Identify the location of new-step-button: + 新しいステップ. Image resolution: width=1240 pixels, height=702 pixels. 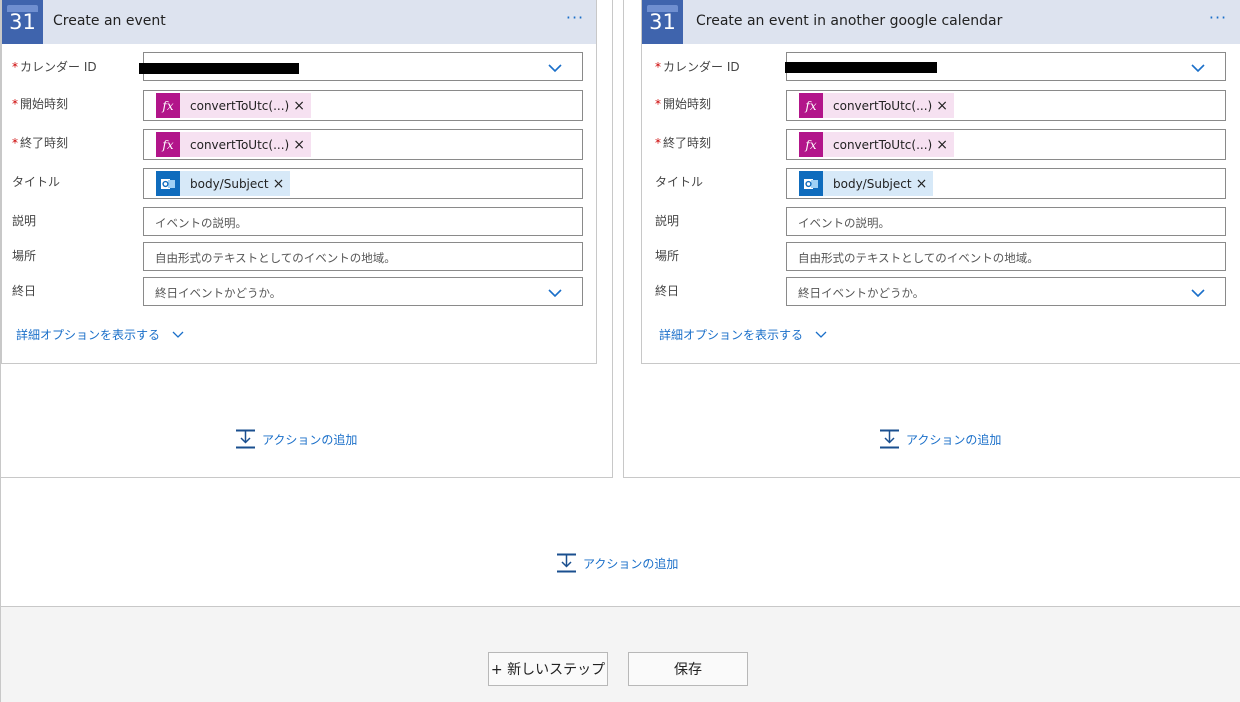
(548, 669).